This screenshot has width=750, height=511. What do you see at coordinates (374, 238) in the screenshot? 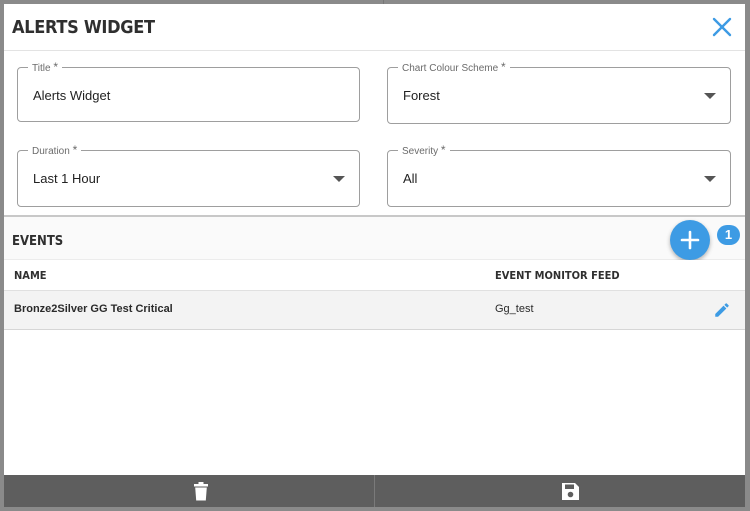
I see `events-section-header: EVENTS` at bounding box center [374, 238].